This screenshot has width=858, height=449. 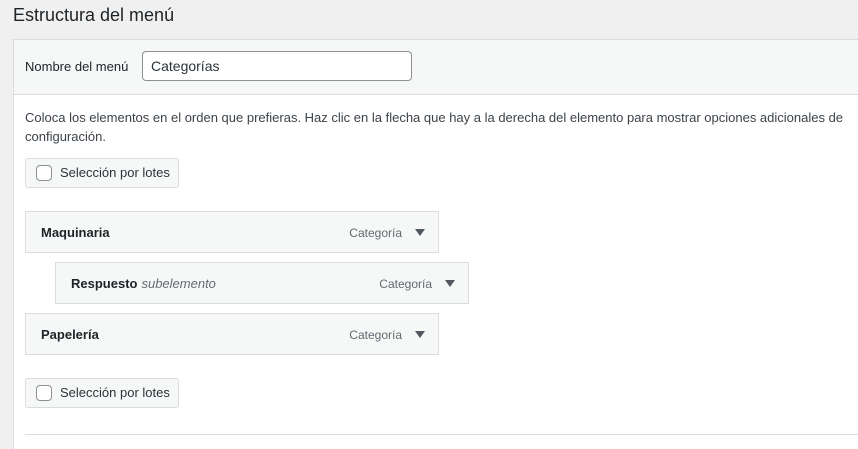 What do you see at coordinates (436, 67) in the screenshot?
I see `menu-name-header: Nombre del menú` at bounding box center [436, 67].